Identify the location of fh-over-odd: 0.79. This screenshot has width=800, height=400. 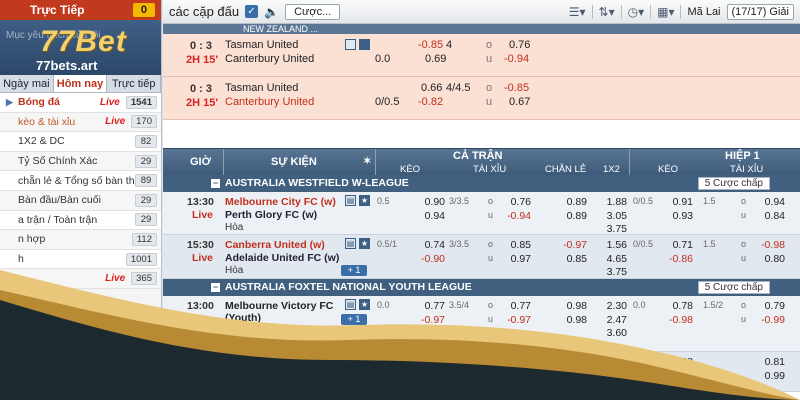
(769, 306).